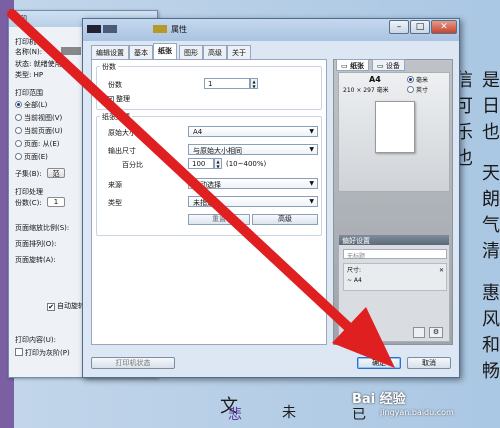  I want to click on collate-checkbox: ✔ 整理, so click(118, 99).